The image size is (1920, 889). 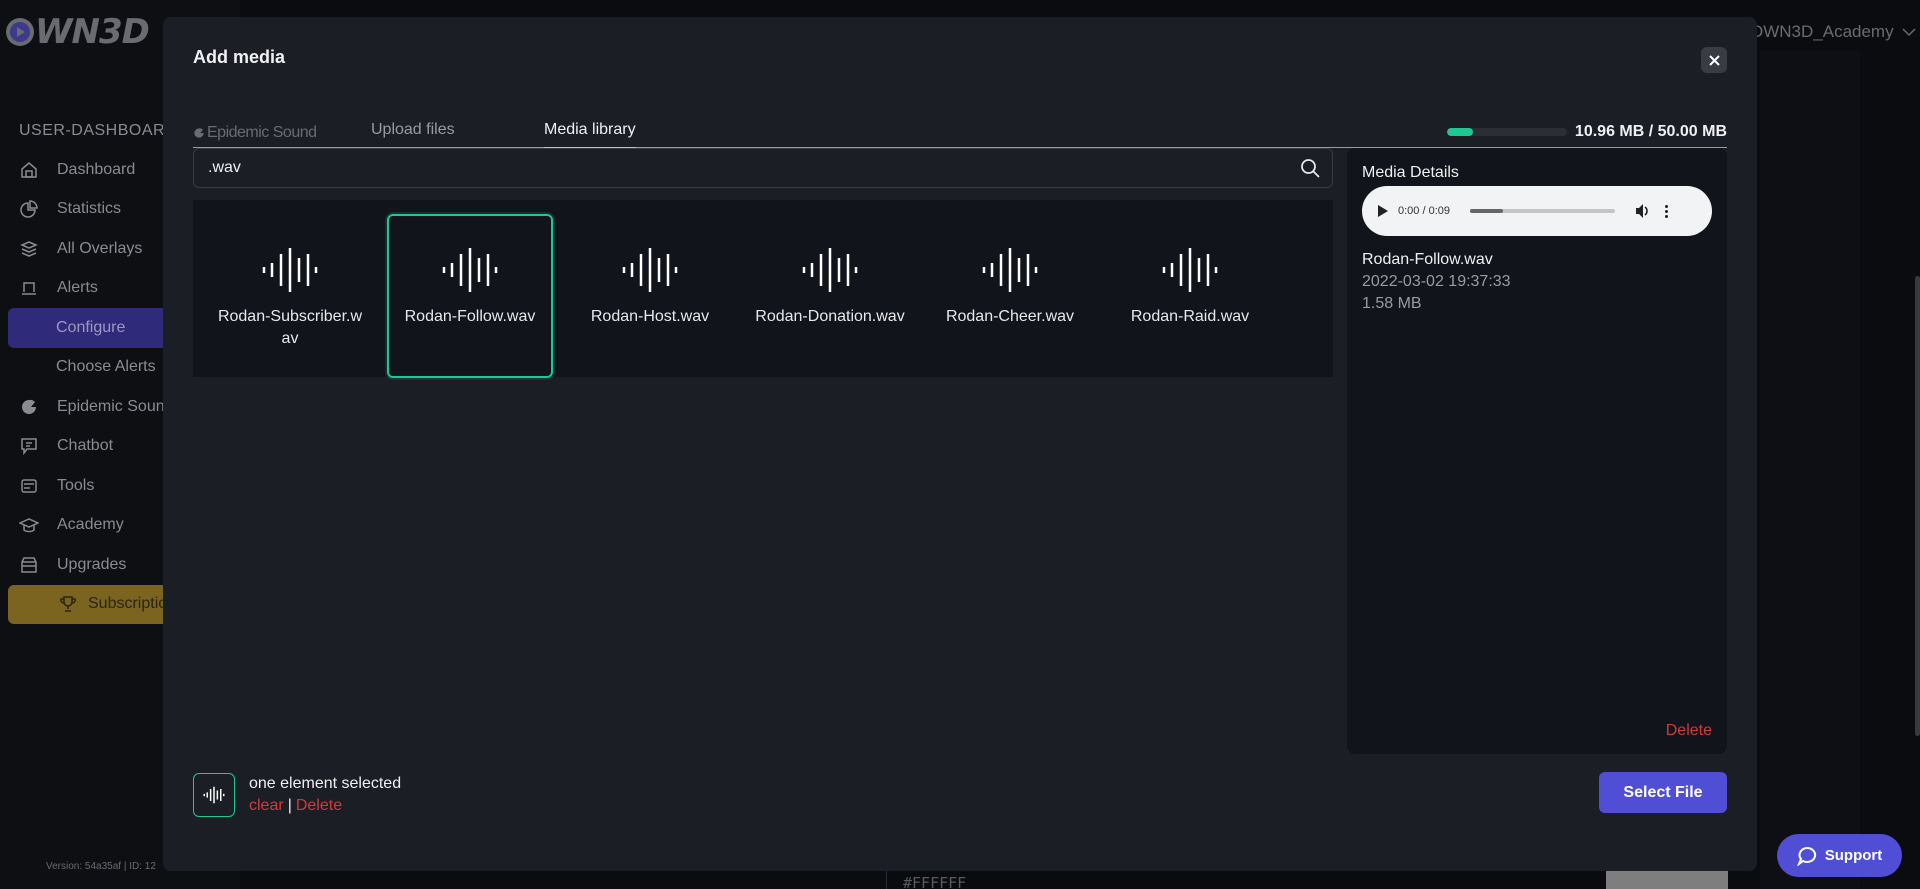 What do you see at coordinates (100, 248) in the screenshot?
I see `sidebar-item-label: All Overlays` at bounding box center [100, 248].